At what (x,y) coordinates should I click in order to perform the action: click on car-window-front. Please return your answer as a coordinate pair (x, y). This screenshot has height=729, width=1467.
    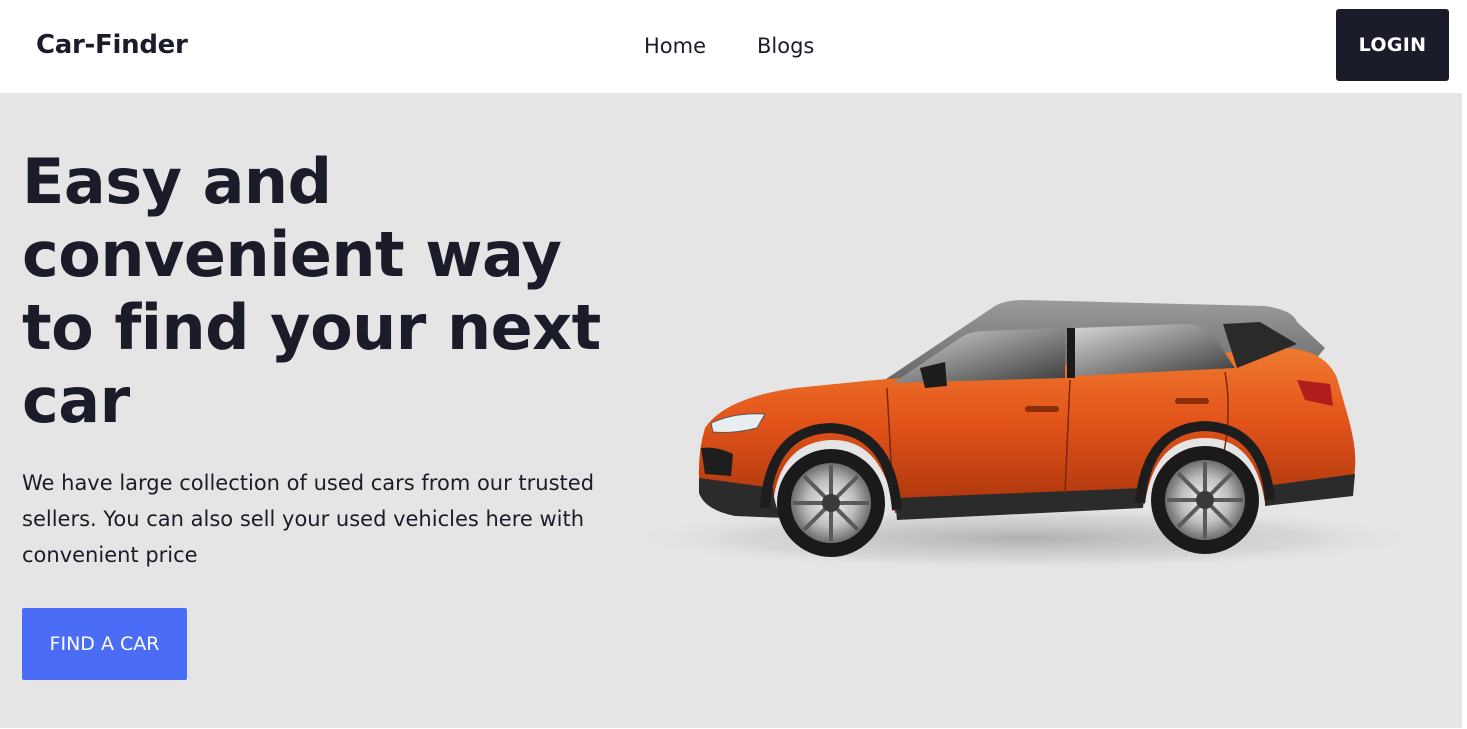
    Looking at the image, I should click on (979, 355).